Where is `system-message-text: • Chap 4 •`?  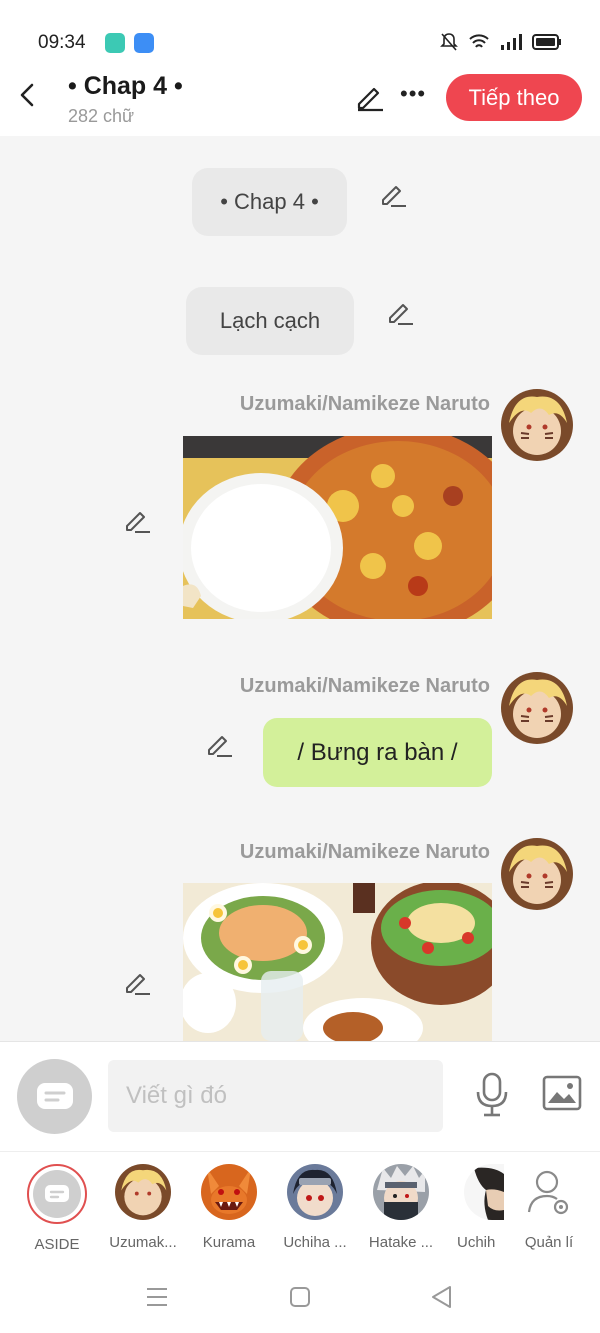
system-message-text: • Chap 4 • is located at coordinates (269, 201).